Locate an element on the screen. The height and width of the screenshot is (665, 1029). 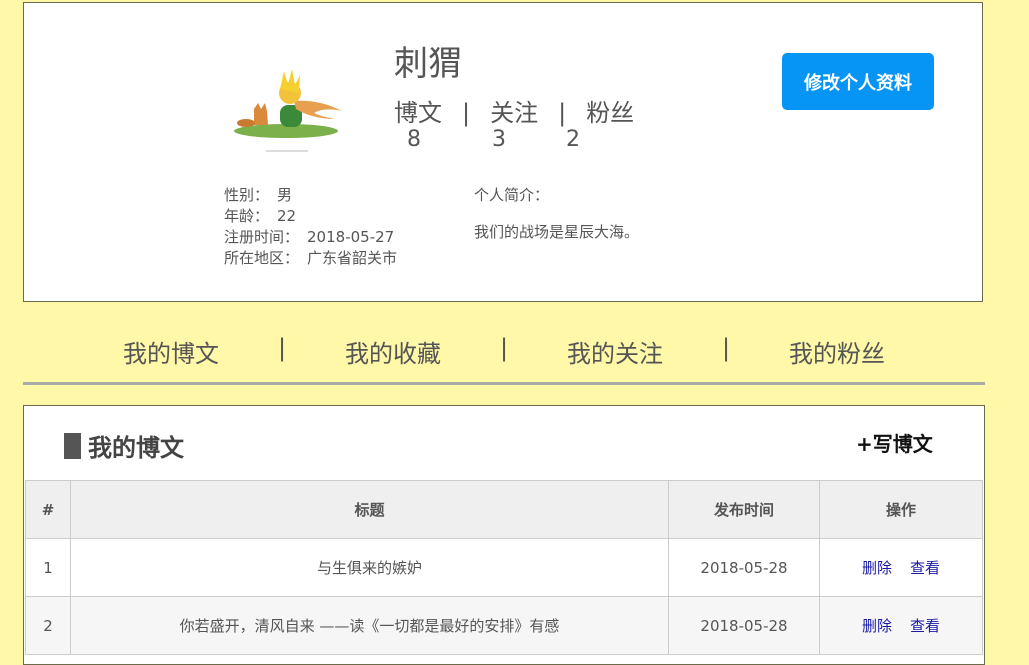
info-region: 所在地区： 广东省韶关市 is located at coordinates (310, 258).